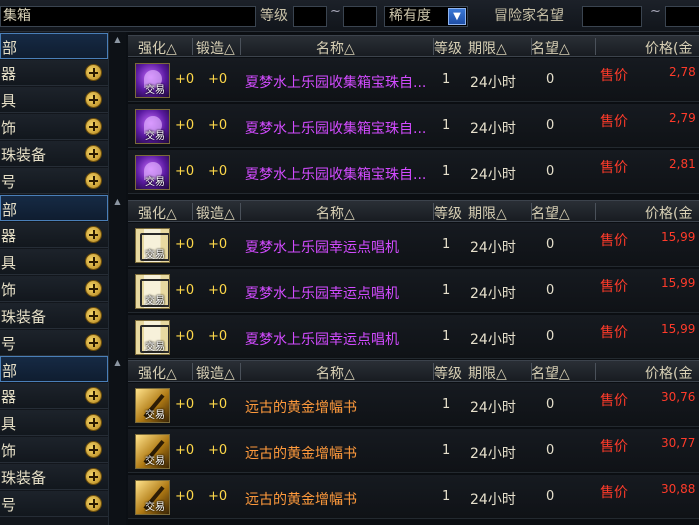 This screenshot has height=525, width=699. Describe the element at coordinates (128, 16) in the screenshot. I see `item-name-input: 集箱` at that location.